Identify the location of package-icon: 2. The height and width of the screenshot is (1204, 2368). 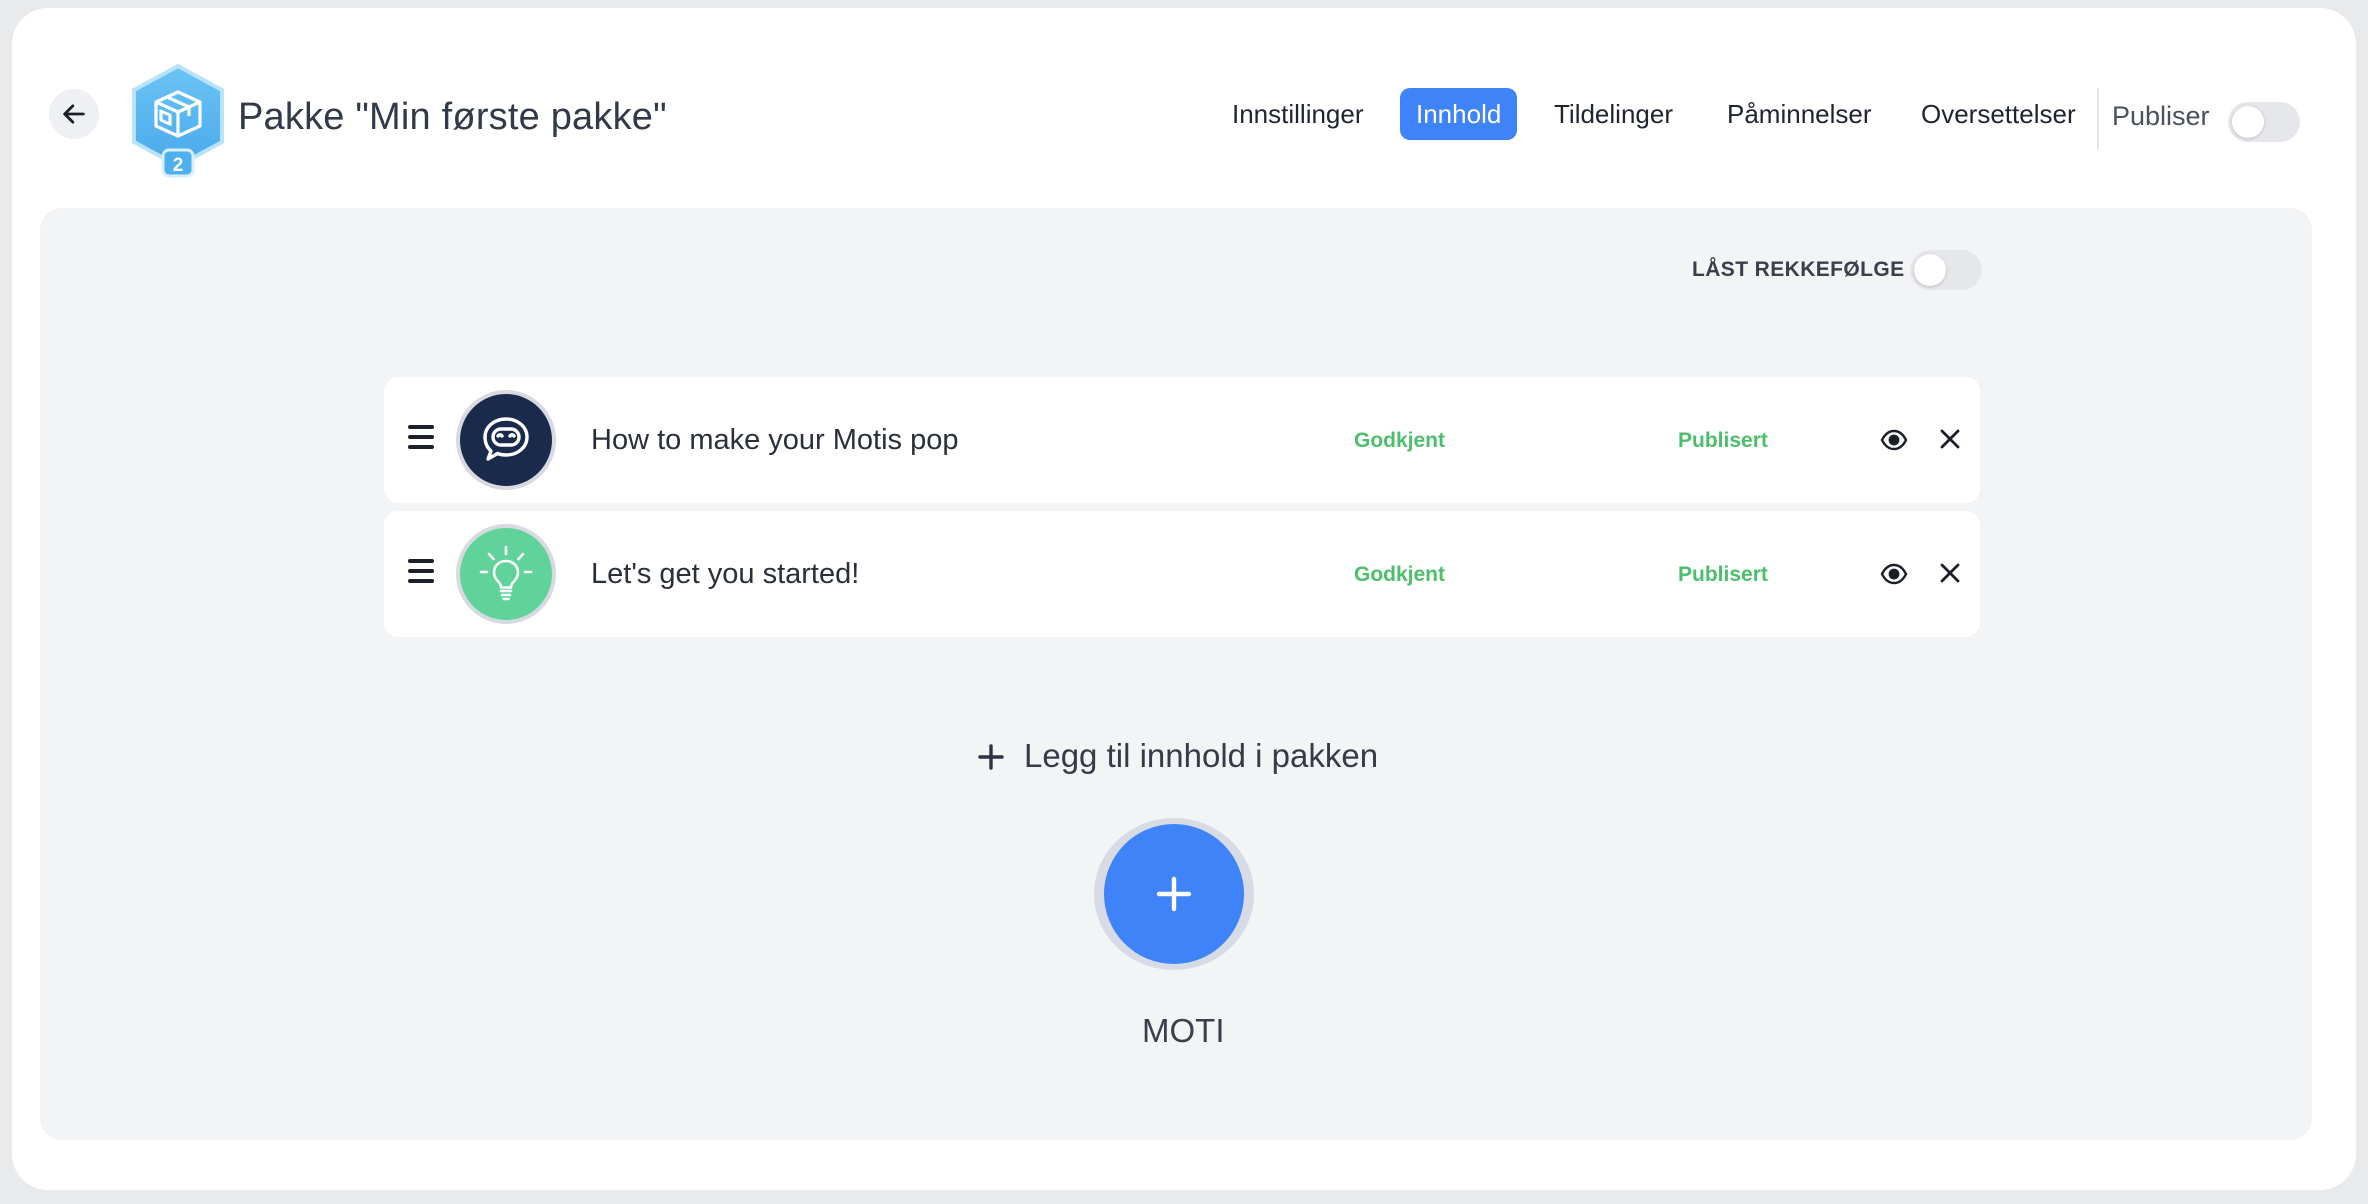
(178, 120).